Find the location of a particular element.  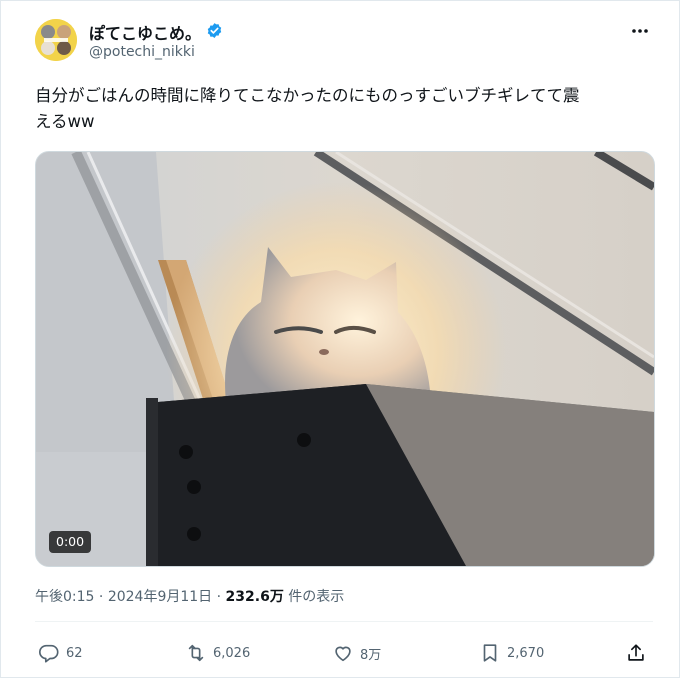

tweet-meta: 午後0:15 · 2024年9月11日 · 232.6万 件の表示 is located at coordinates (189, 596).